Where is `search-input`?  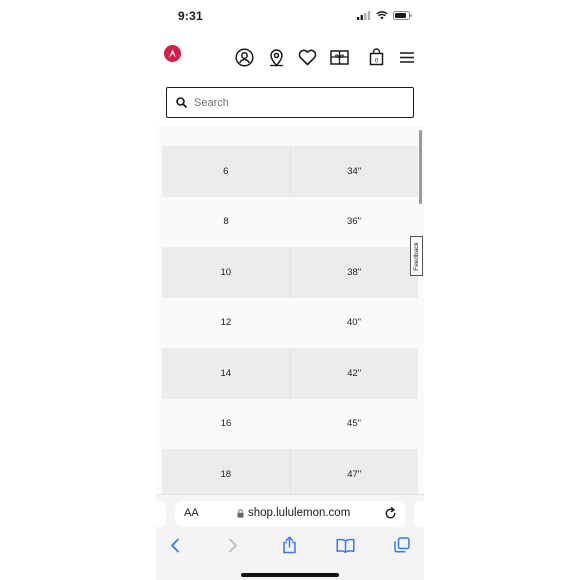
search-input is located at coordinates (294, 102).